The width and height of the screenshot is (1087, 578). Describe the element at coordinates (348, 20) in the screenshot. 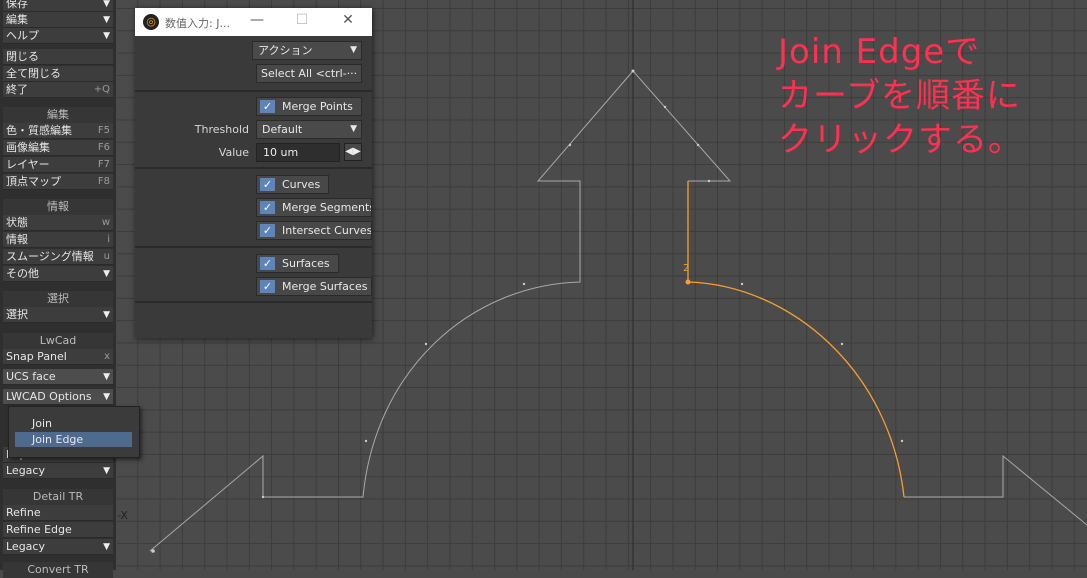

I see `close-icon: ✕` at that location.